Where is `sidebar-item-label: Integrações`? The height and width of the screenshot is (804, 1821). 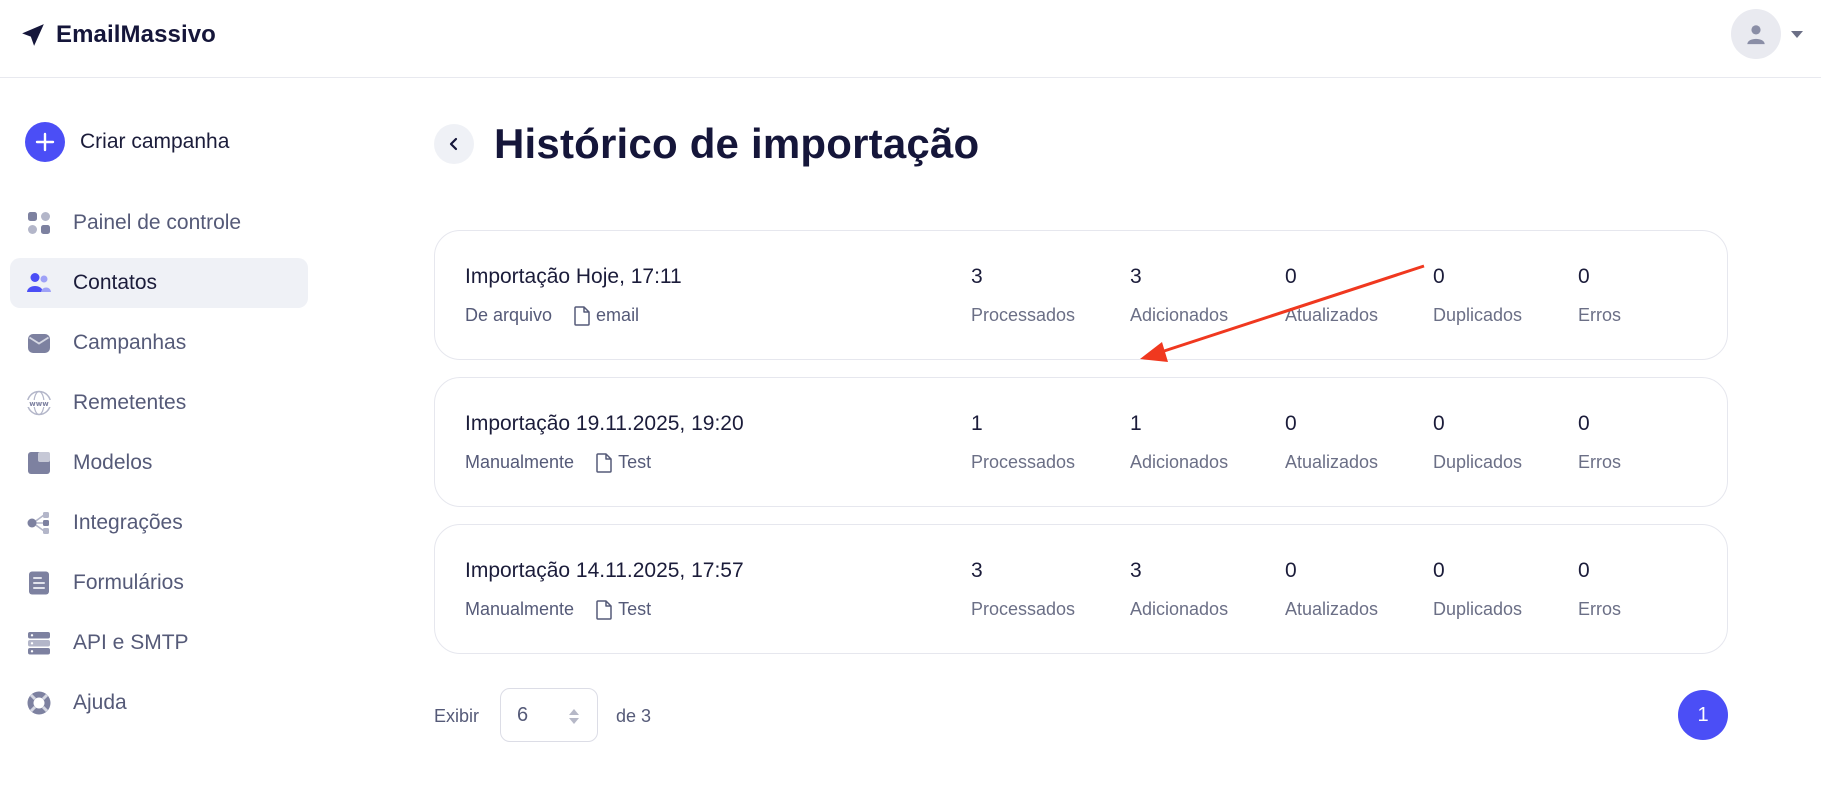 sidebar-item-label: Integrações is located at coordinates (128, 522).